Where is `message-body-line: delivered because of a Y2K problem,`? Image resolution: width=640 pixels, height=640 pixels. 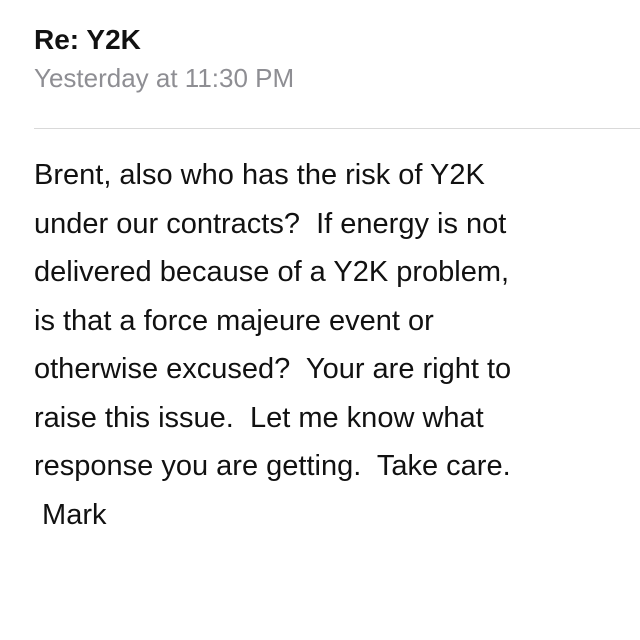
message-body-line: delivered because of a Y2K problem, is located at coordinates (272, 272).